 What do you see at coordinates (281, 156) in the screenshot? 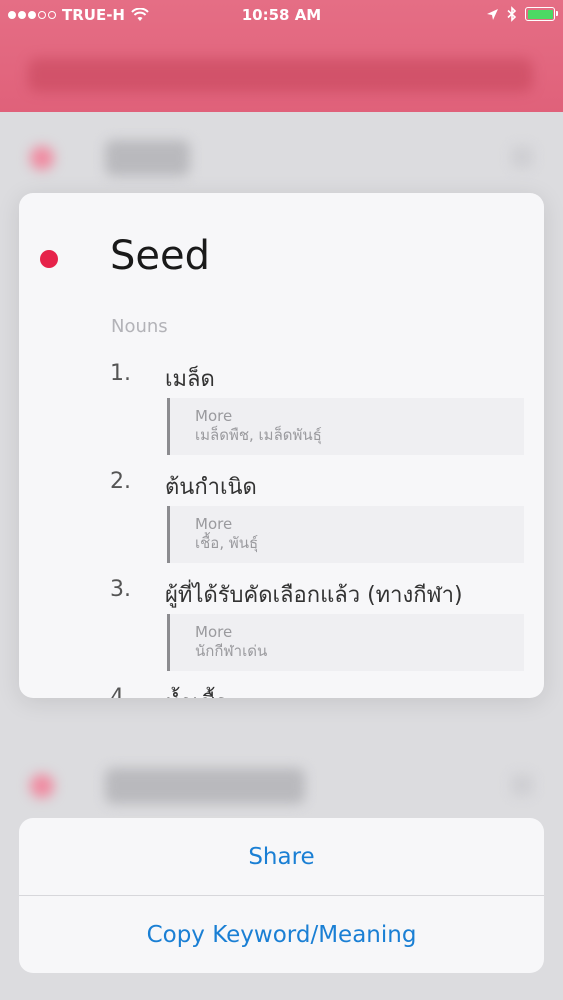
I see `background-row-seed` at bounding box center [281, 156].